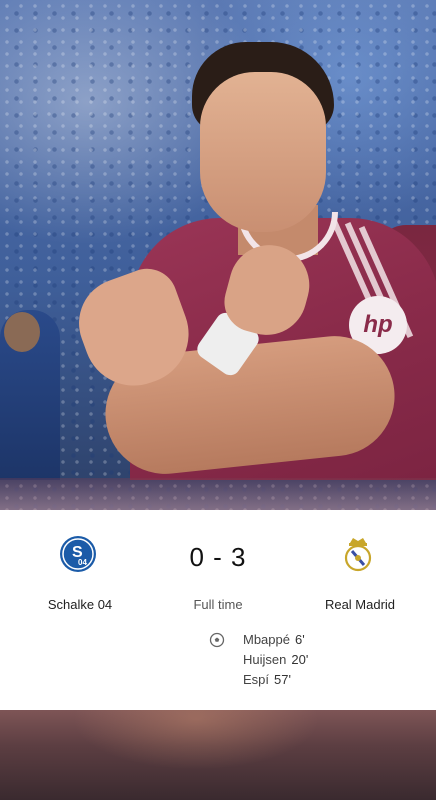 The height and width of the screenshot is (800, 436). What do you see at coordinates (300, 659) in the screenshot?
I see `scorer-minute: 20'` at bounding box center [300, 659].